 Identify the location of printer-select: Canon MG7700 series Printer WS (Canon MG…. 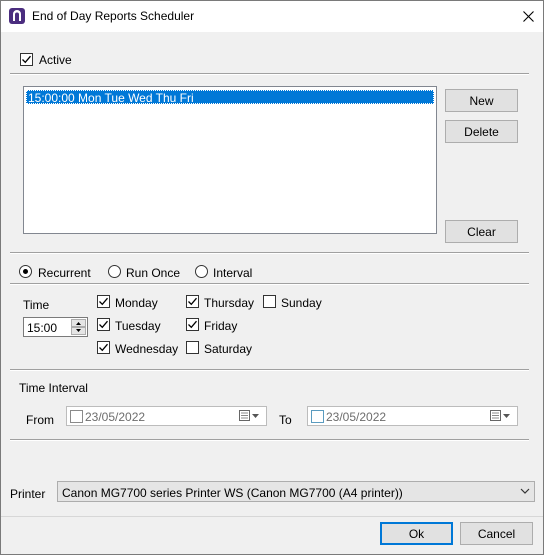
(296, 491).